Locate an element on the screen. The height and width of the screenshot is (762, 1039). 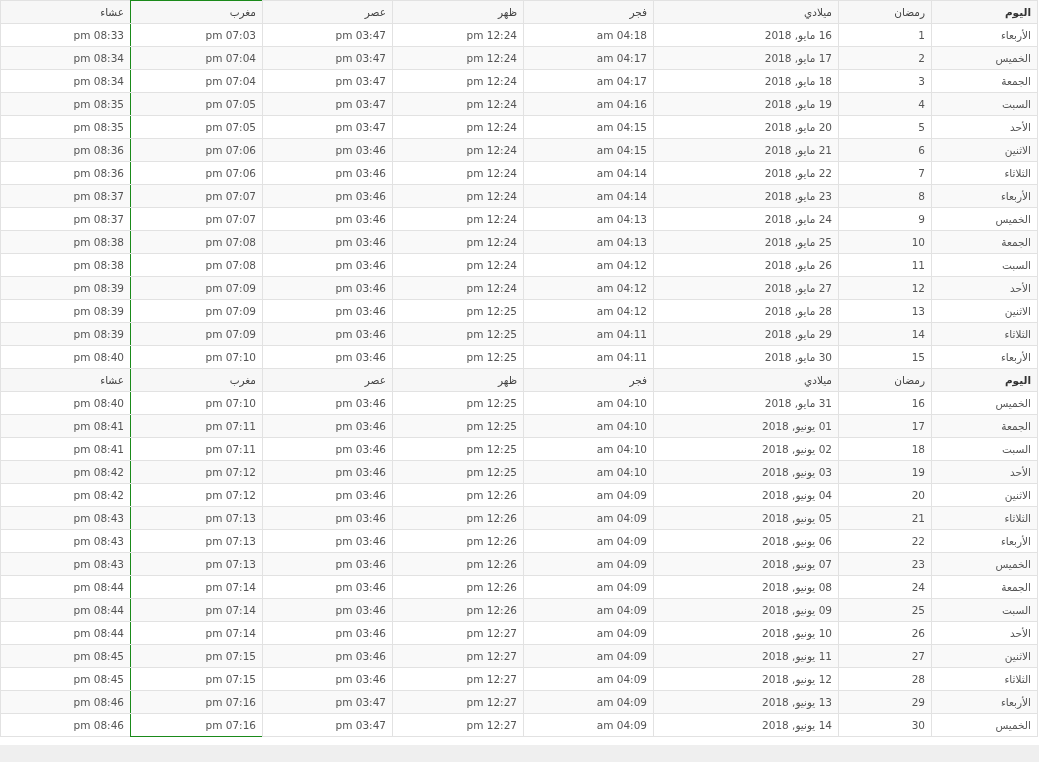
table-cell: 26 is located at coordinates (885, 633).